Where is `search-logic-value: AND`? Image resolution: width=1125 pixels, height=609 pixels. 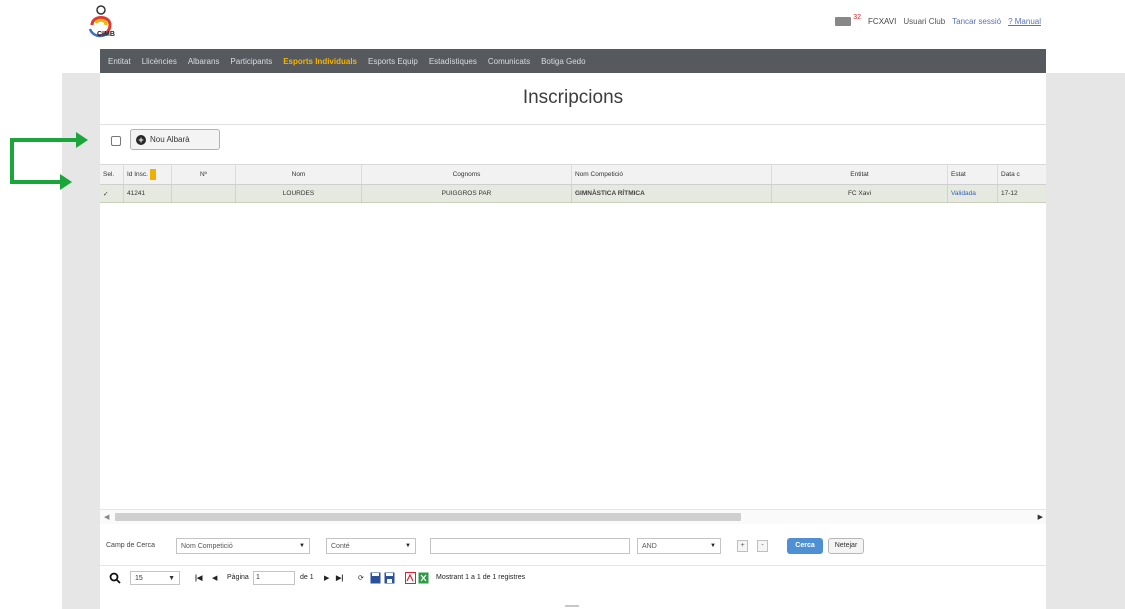 search-logic-value: AND is located at coordinates (649, 546).